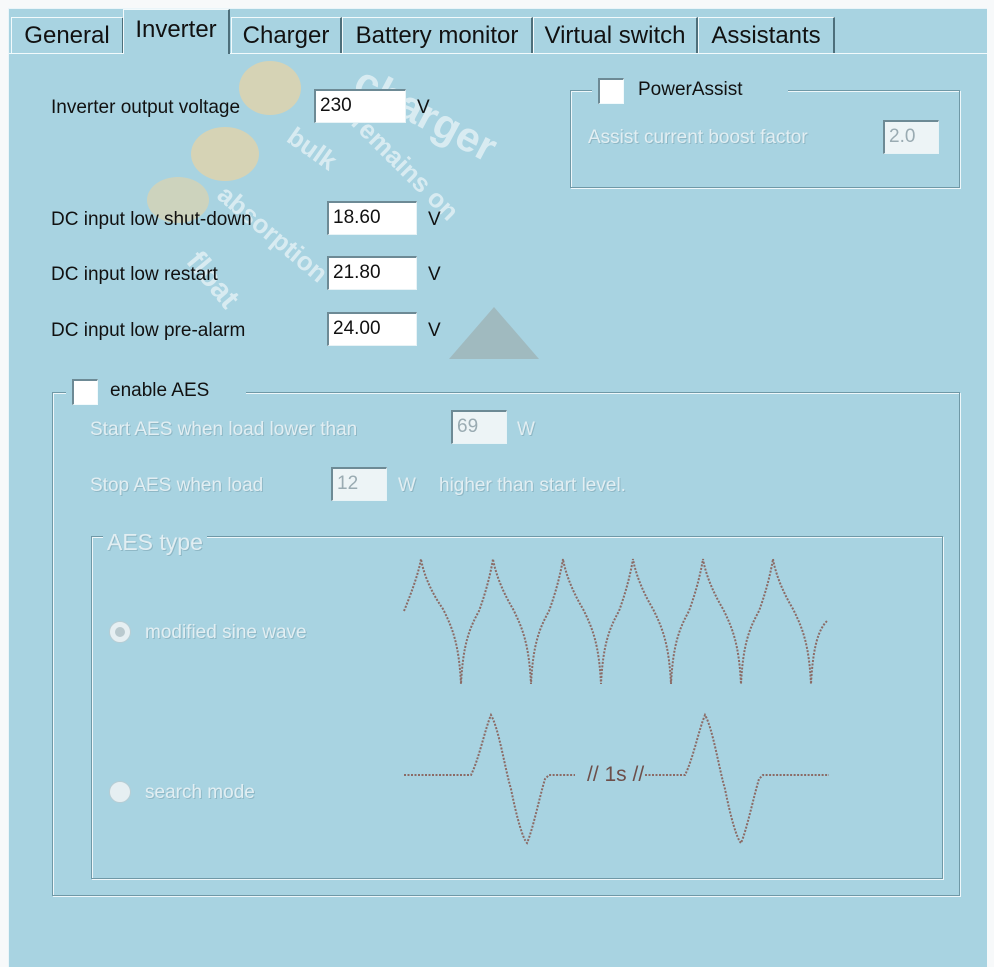 This screenshot has width=994, height=967. What do you see at coordinates (85, 392) in the screenshot?
I see `enable-aes-checkbox` at bounding box center [85, 392].